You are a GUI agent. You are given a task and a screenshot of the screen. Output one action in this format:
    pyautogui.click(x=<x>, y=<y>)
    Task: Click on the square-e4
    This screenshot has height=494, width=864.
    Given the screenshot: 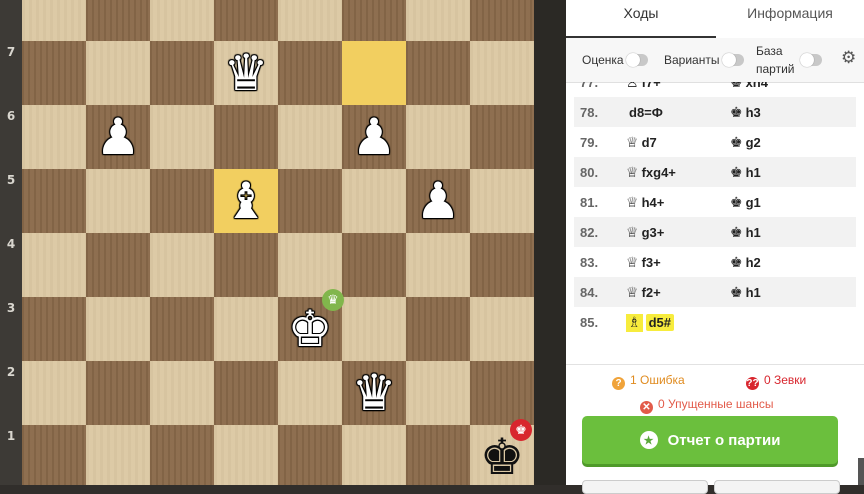 What is the action you would take?
    pyautogui.click(x=310, y=265)
    